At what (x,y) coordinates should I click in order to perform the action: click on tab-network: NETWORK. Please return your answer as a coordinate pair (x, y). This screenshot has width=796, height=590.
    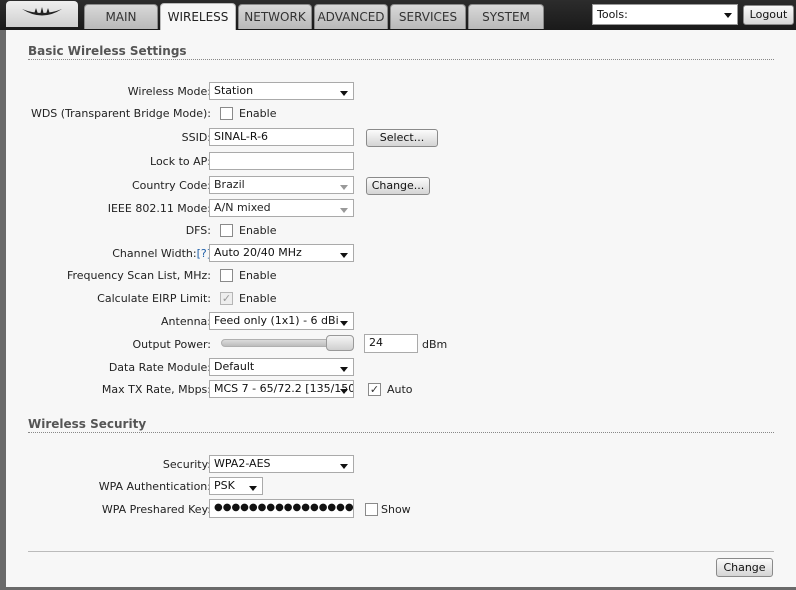
    Looking at the image, I should click on (275, 16).